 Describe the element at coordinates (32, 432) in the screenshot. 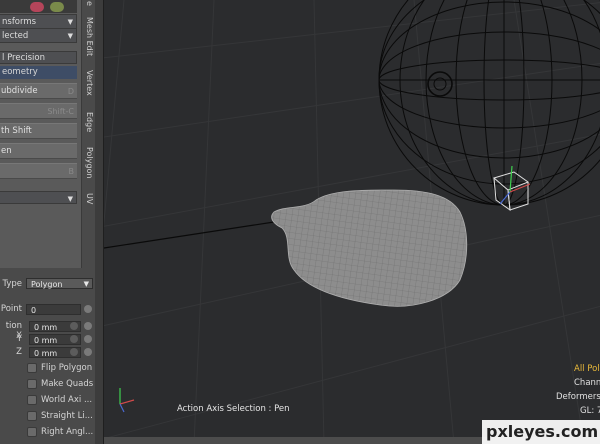

I see `right-angles-checkbox` at that location.